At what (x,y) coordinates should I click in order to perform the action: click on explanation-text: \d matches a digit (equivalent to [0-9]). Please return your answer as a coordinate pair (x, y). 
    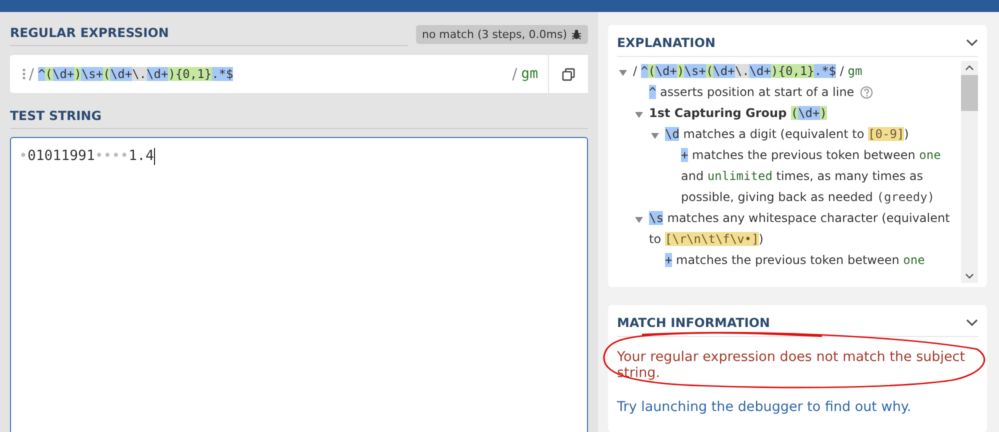
    Looking at the image, I should click on (787, 134).